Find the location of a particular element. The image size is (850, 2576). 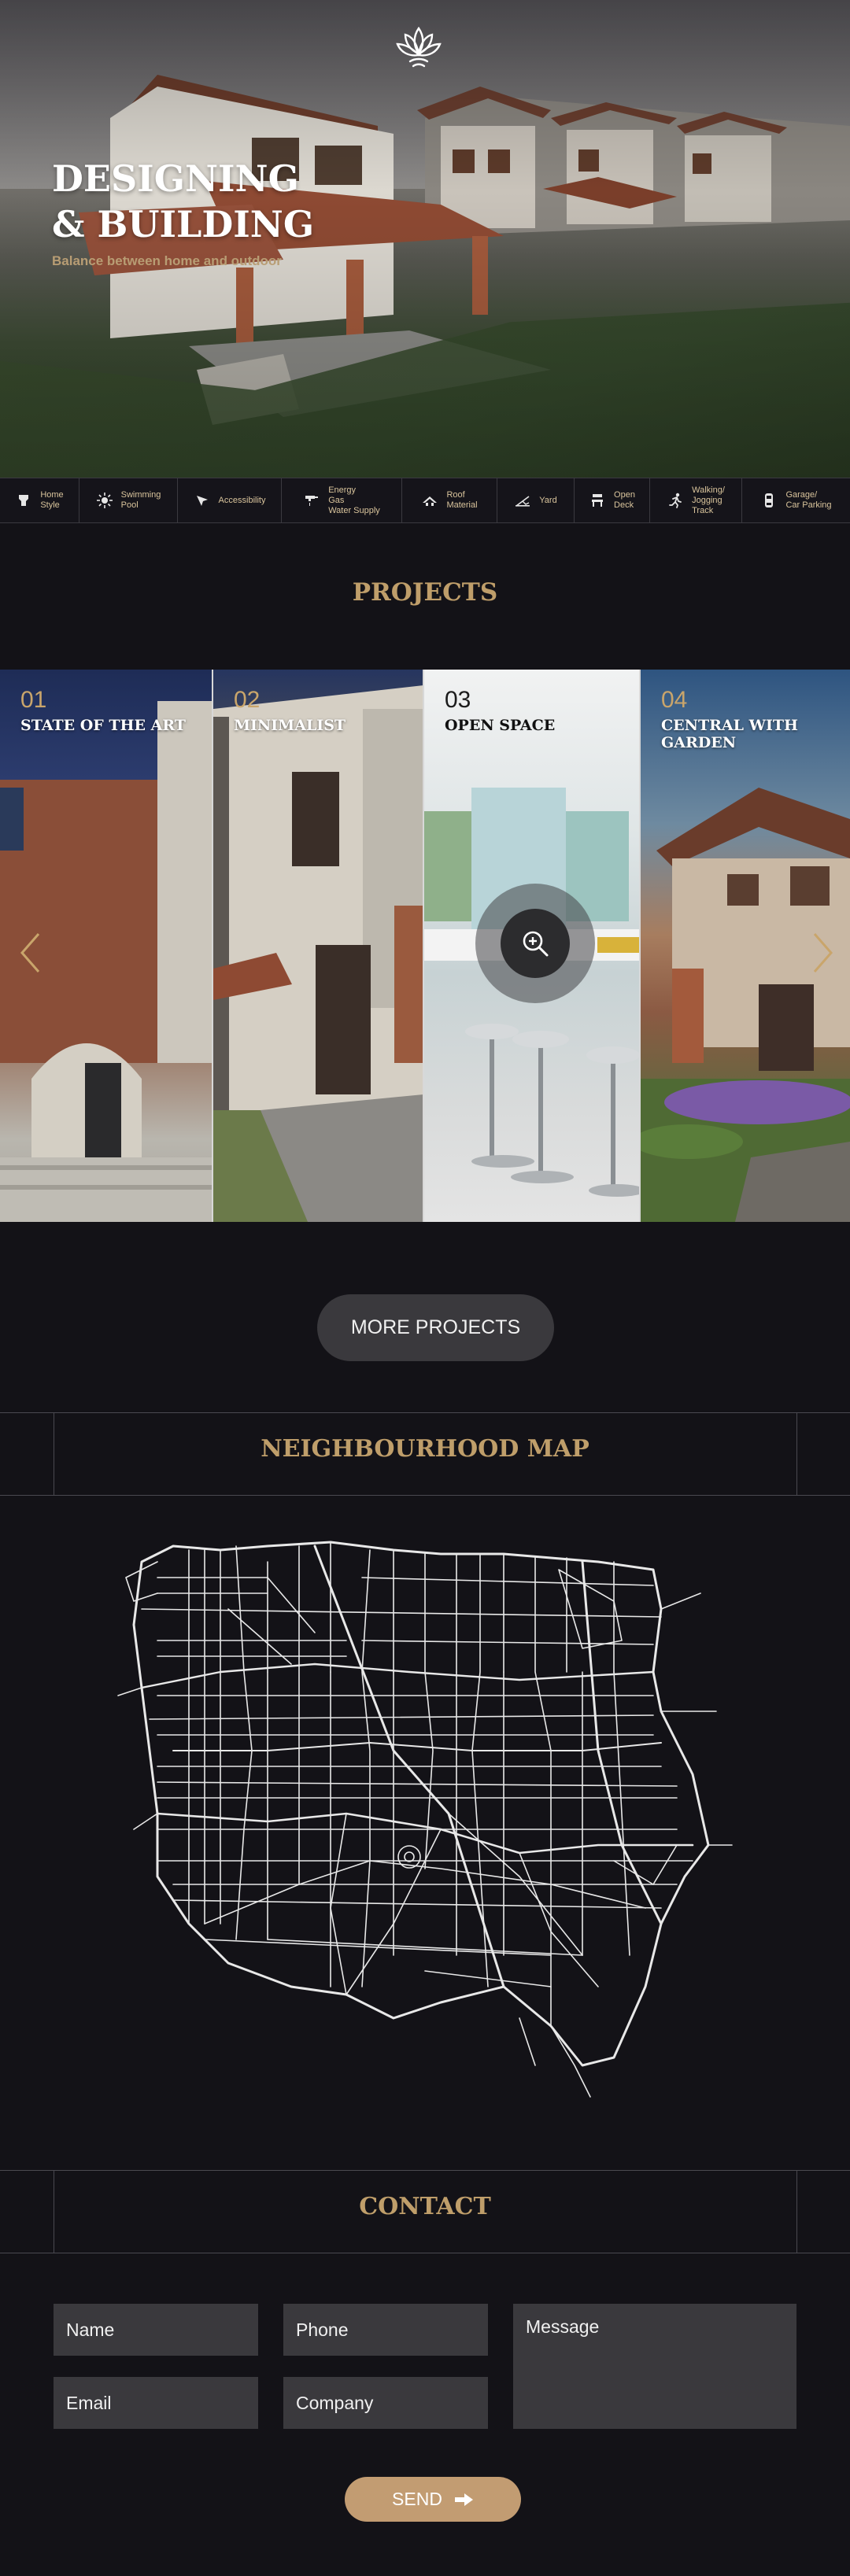

amenity-swimming-pool: Swimming Pool is located at coordinates (128, 500).